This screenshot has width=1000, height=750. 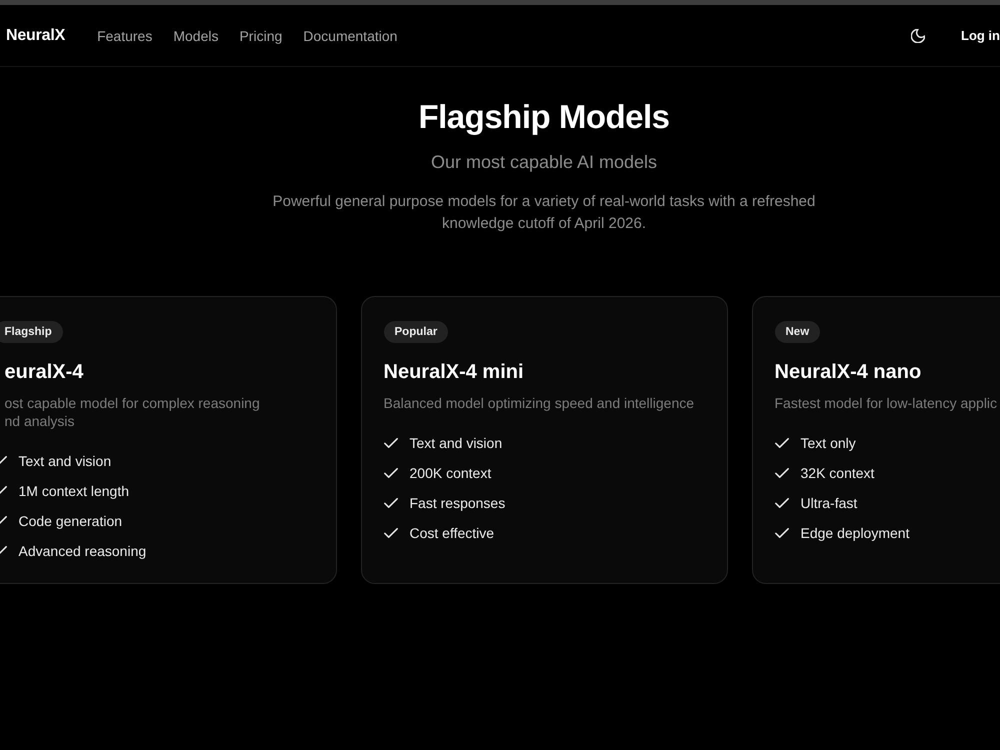 What do you see at coordinates (350, 36) in the screenshot?
I see `nav-link: Documentation` at bounding box center [350, 36].